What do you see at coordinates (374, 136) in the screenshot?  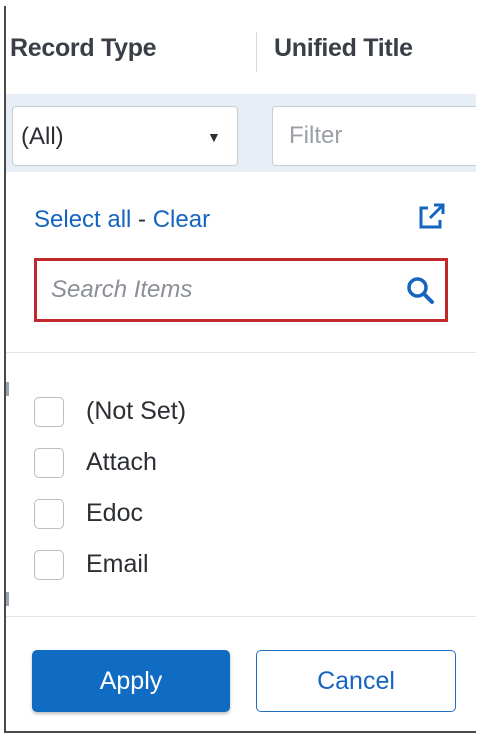 I see `unified-title-filter-input` at bounding box center [374, 136].